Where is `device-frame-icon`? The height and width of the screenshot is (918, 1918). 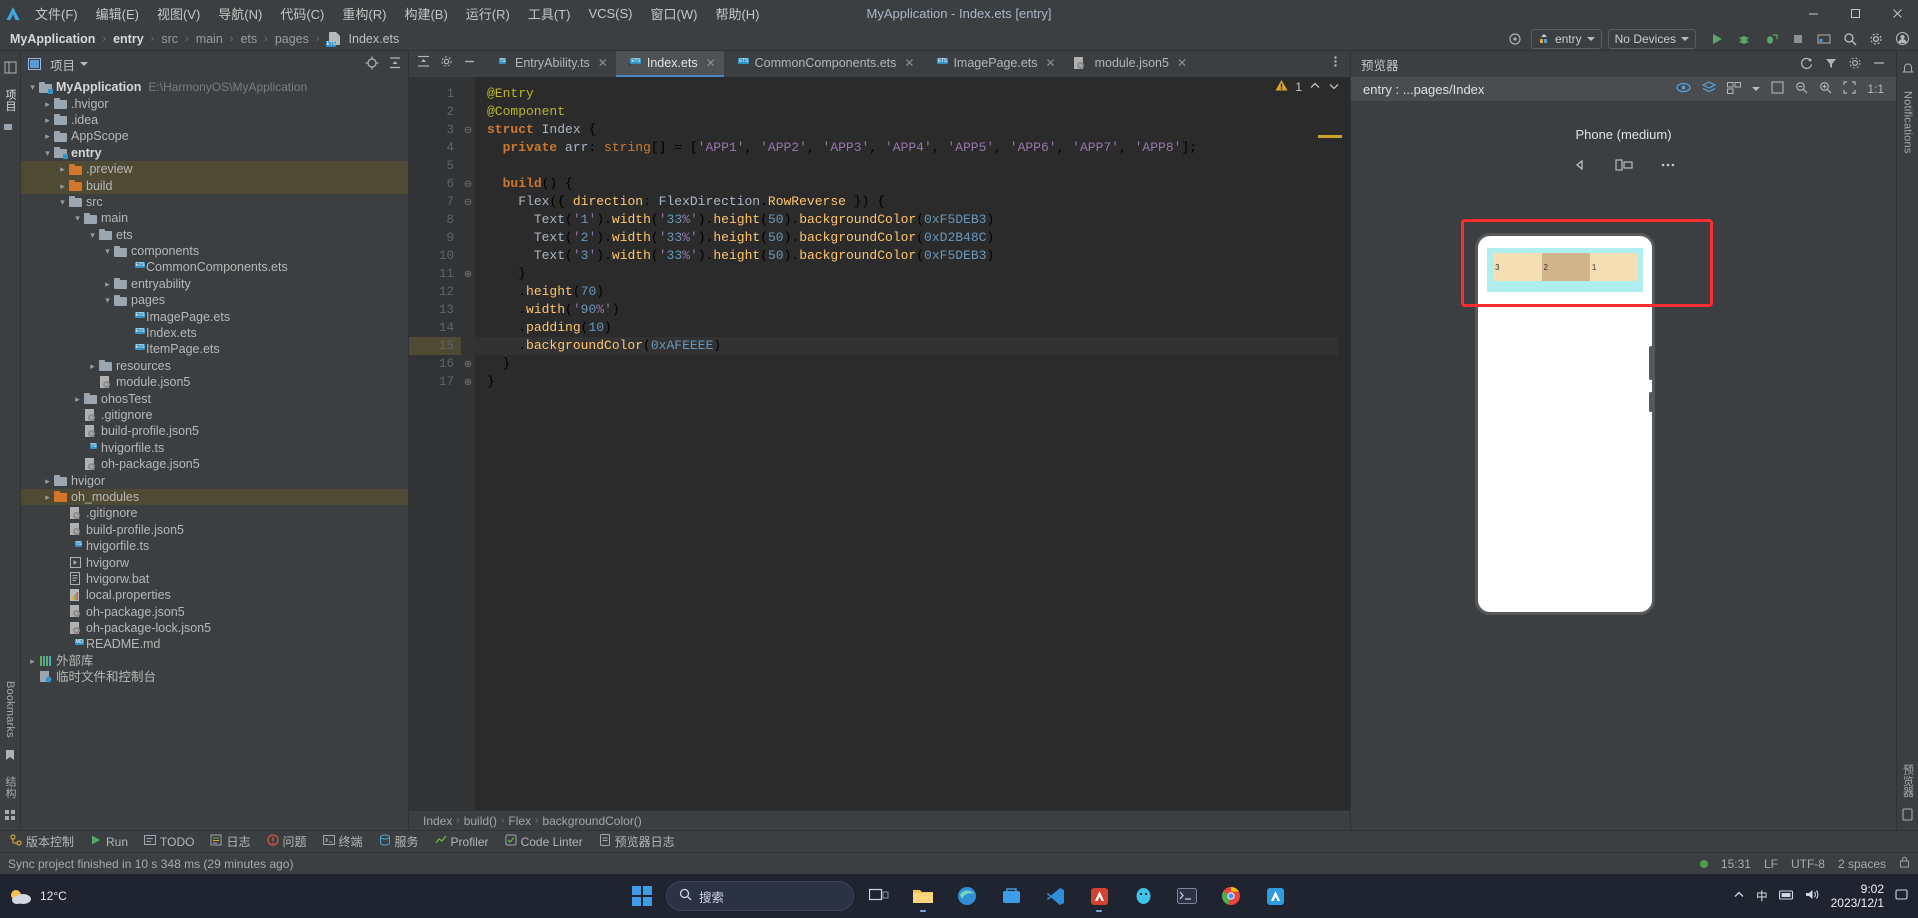 device-frame-icon is located at coordinates (1777, 89).